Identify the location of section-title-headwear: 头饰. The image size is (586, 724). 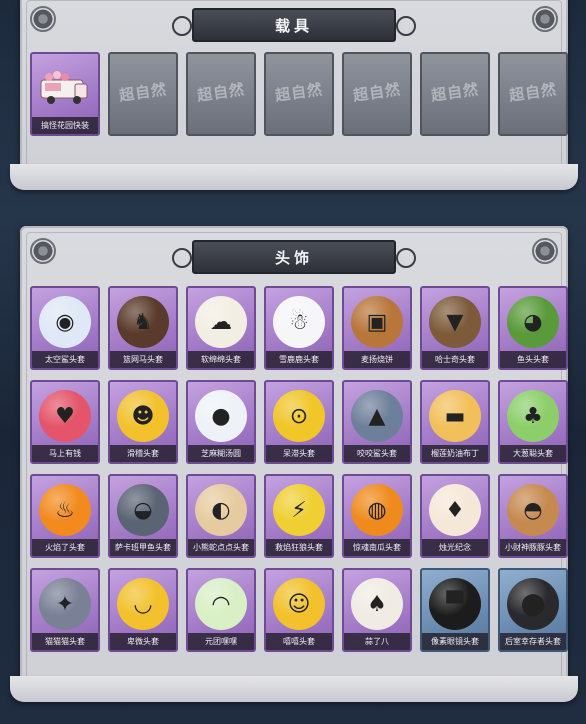
(294, 257).